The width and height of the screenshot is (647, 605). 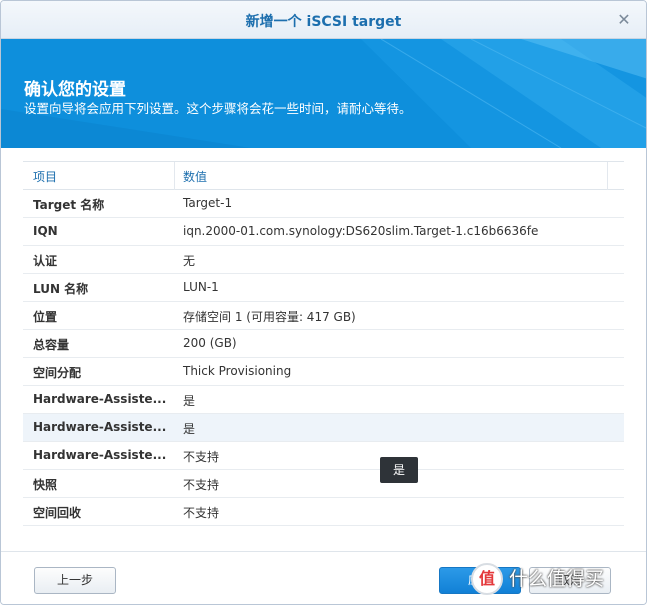 I want to click on table-row: 空间回收 不支持, so click(x=323, y=512).